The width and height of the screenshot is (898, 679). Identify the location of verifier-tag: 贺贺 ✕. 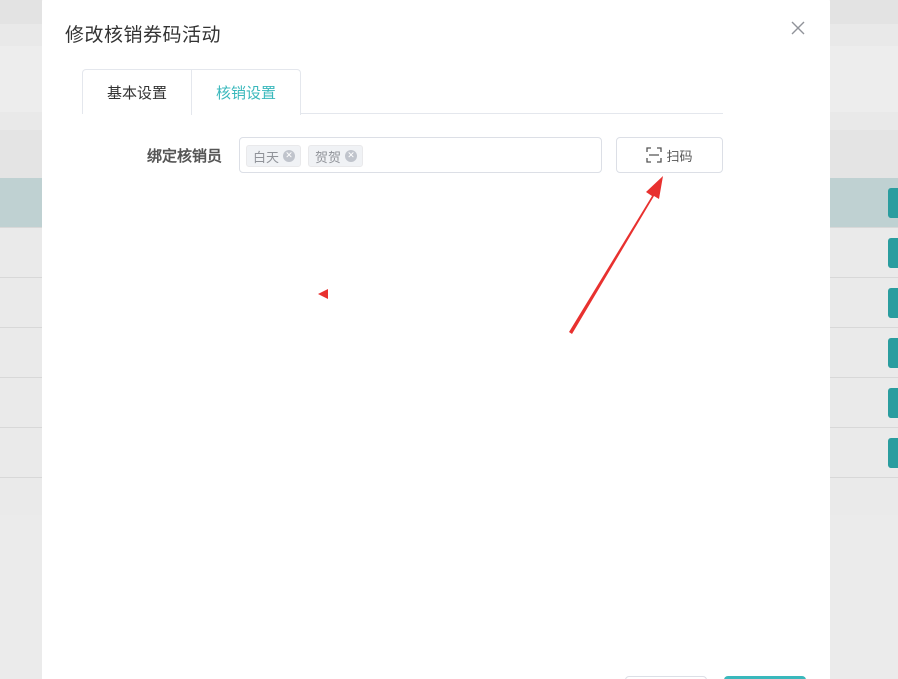
(335, 156).